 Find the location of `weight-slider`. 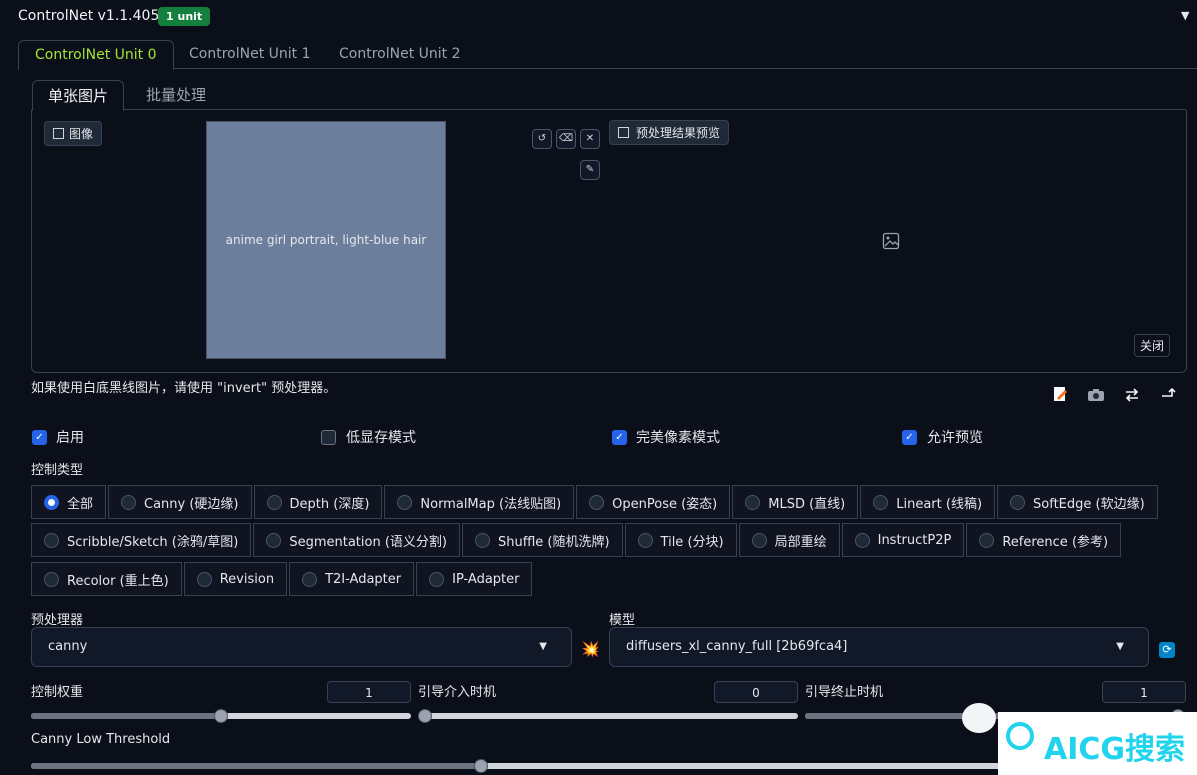

weight-slider is located at coordinates (221, 716).